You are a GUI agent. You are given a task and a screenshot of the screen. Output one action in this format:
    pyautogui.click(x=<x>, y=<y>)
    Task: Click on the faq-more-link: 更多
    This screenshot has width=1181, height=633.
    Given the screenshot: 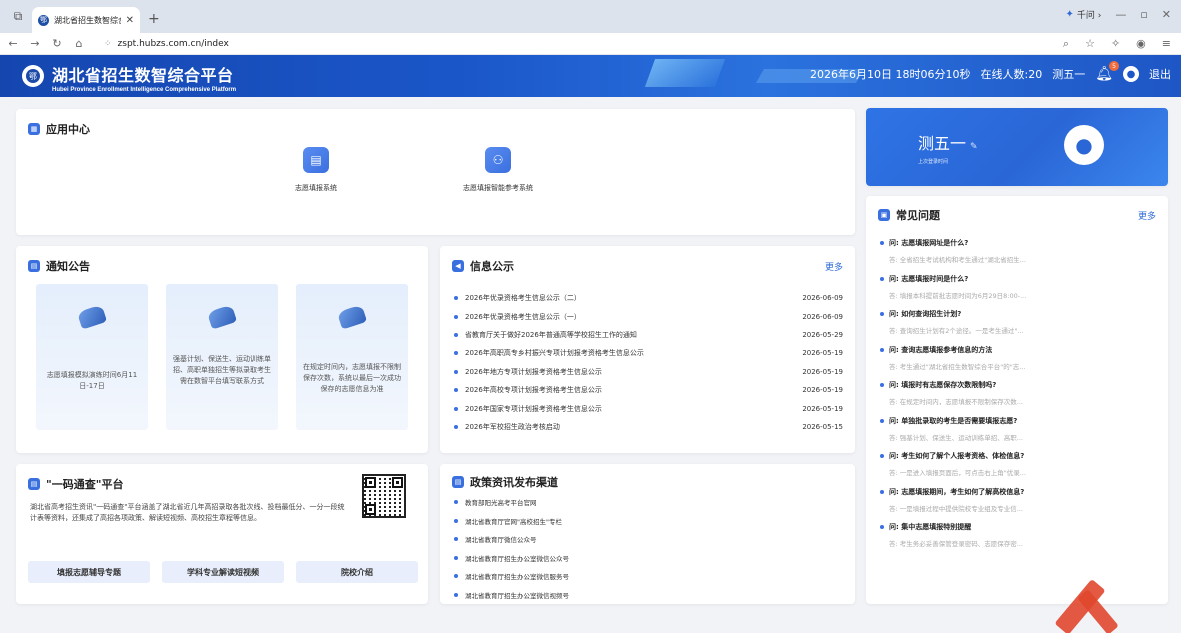 What is the action you would take?
    pyautogui.click(x=1147, y=215)
    